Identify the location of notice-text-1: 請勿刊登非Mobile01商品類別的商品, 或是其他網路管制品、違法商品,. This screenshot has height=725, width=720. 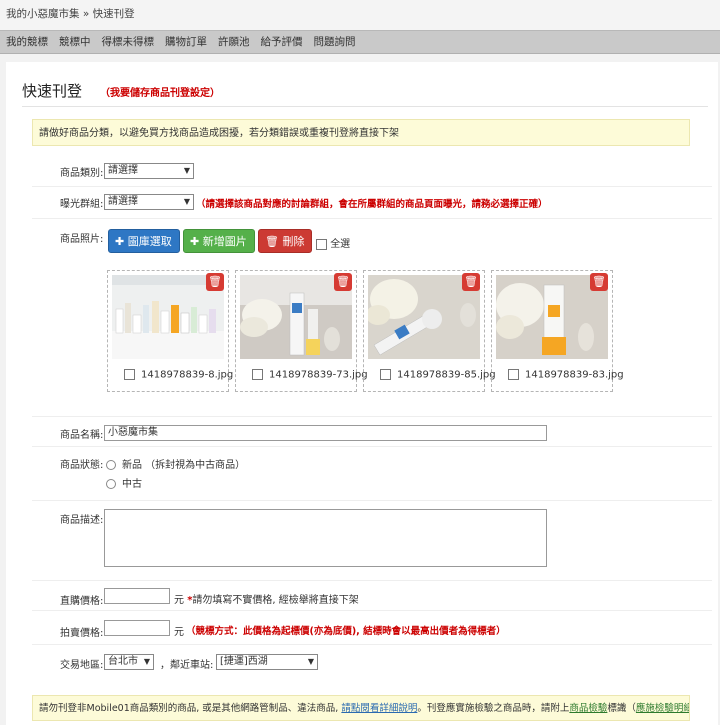
(189, 708).